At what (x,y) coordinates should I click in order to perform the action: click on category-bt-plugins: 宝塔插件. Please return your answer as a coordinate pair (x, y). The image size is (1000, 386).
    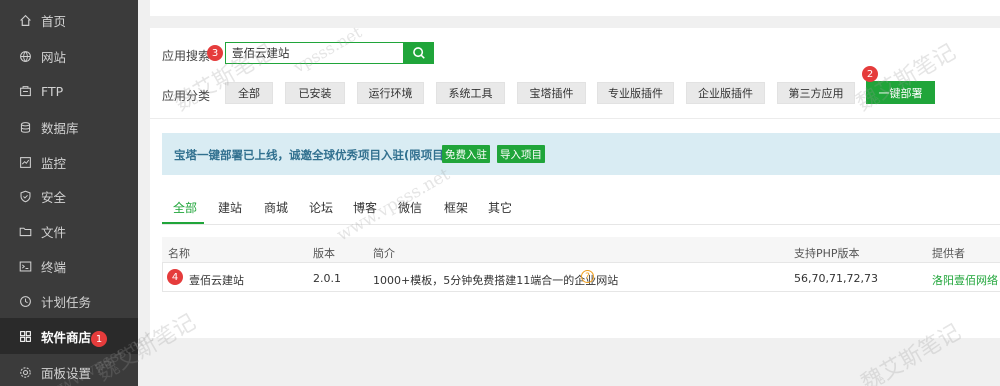
    Looking at the image, I should click on (551, 93).